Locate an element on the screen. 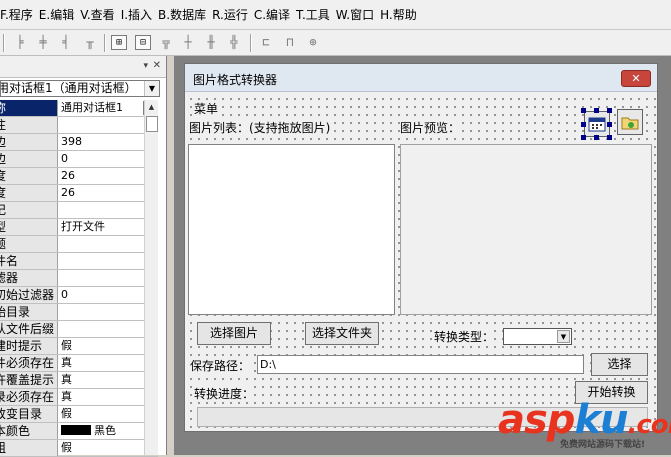 The width and height of the screenshot is (671, 457). menu-compile: C.编译 is located at coordinates (275, 14).